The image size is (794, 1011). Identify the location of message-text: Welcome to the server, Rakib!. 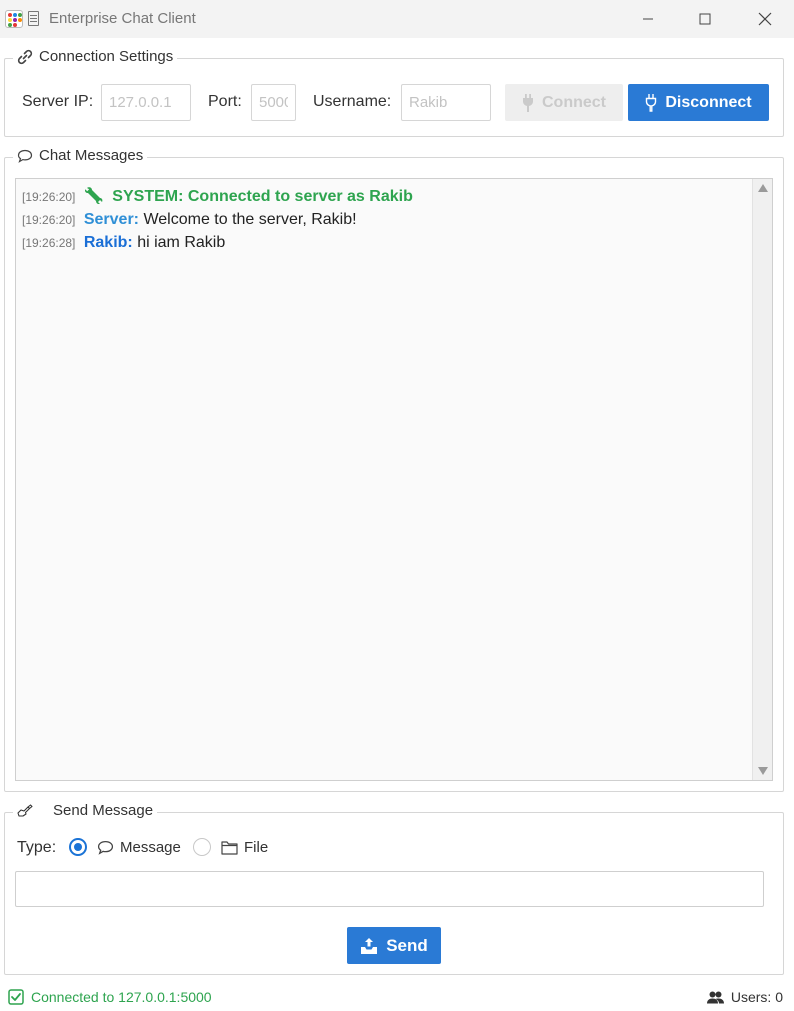
(250, 219).